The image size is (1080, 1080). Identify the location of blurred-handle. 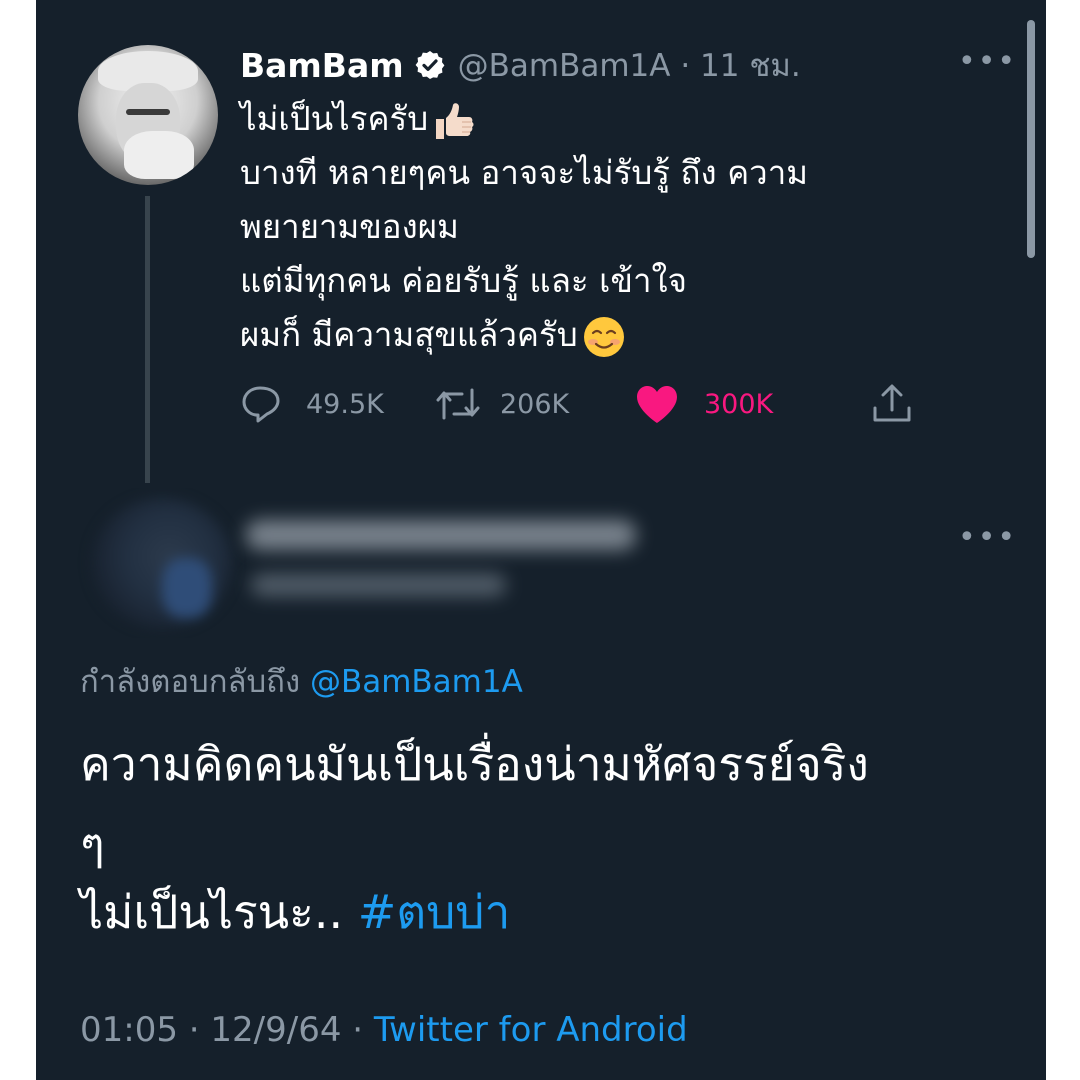
(378, 585).